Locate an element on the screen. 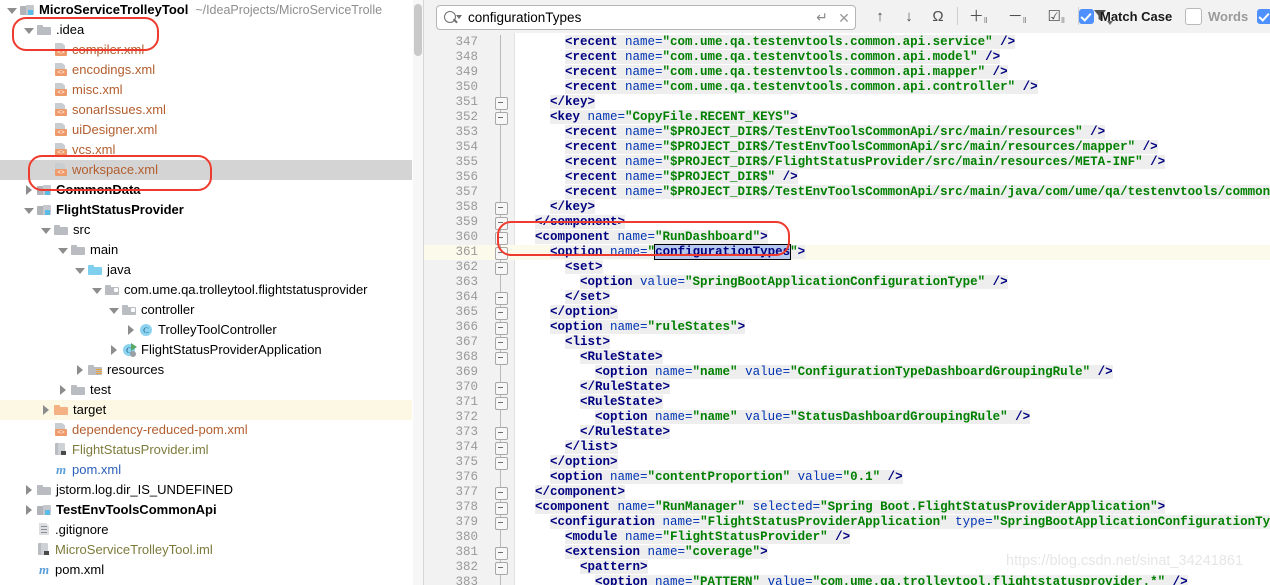  add-selection-button: ＋ II is located at coordinates (978, 16).